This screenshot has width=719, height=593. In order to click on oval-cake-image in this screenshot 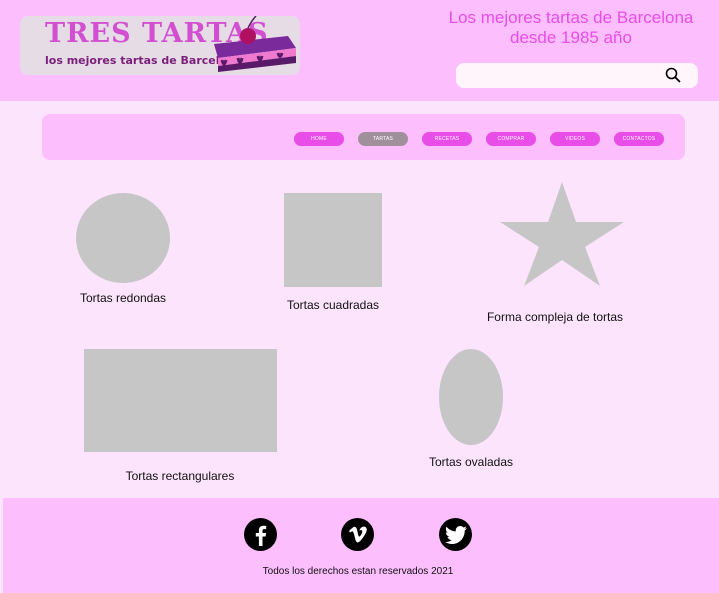, I will do `click(471, 397)`.